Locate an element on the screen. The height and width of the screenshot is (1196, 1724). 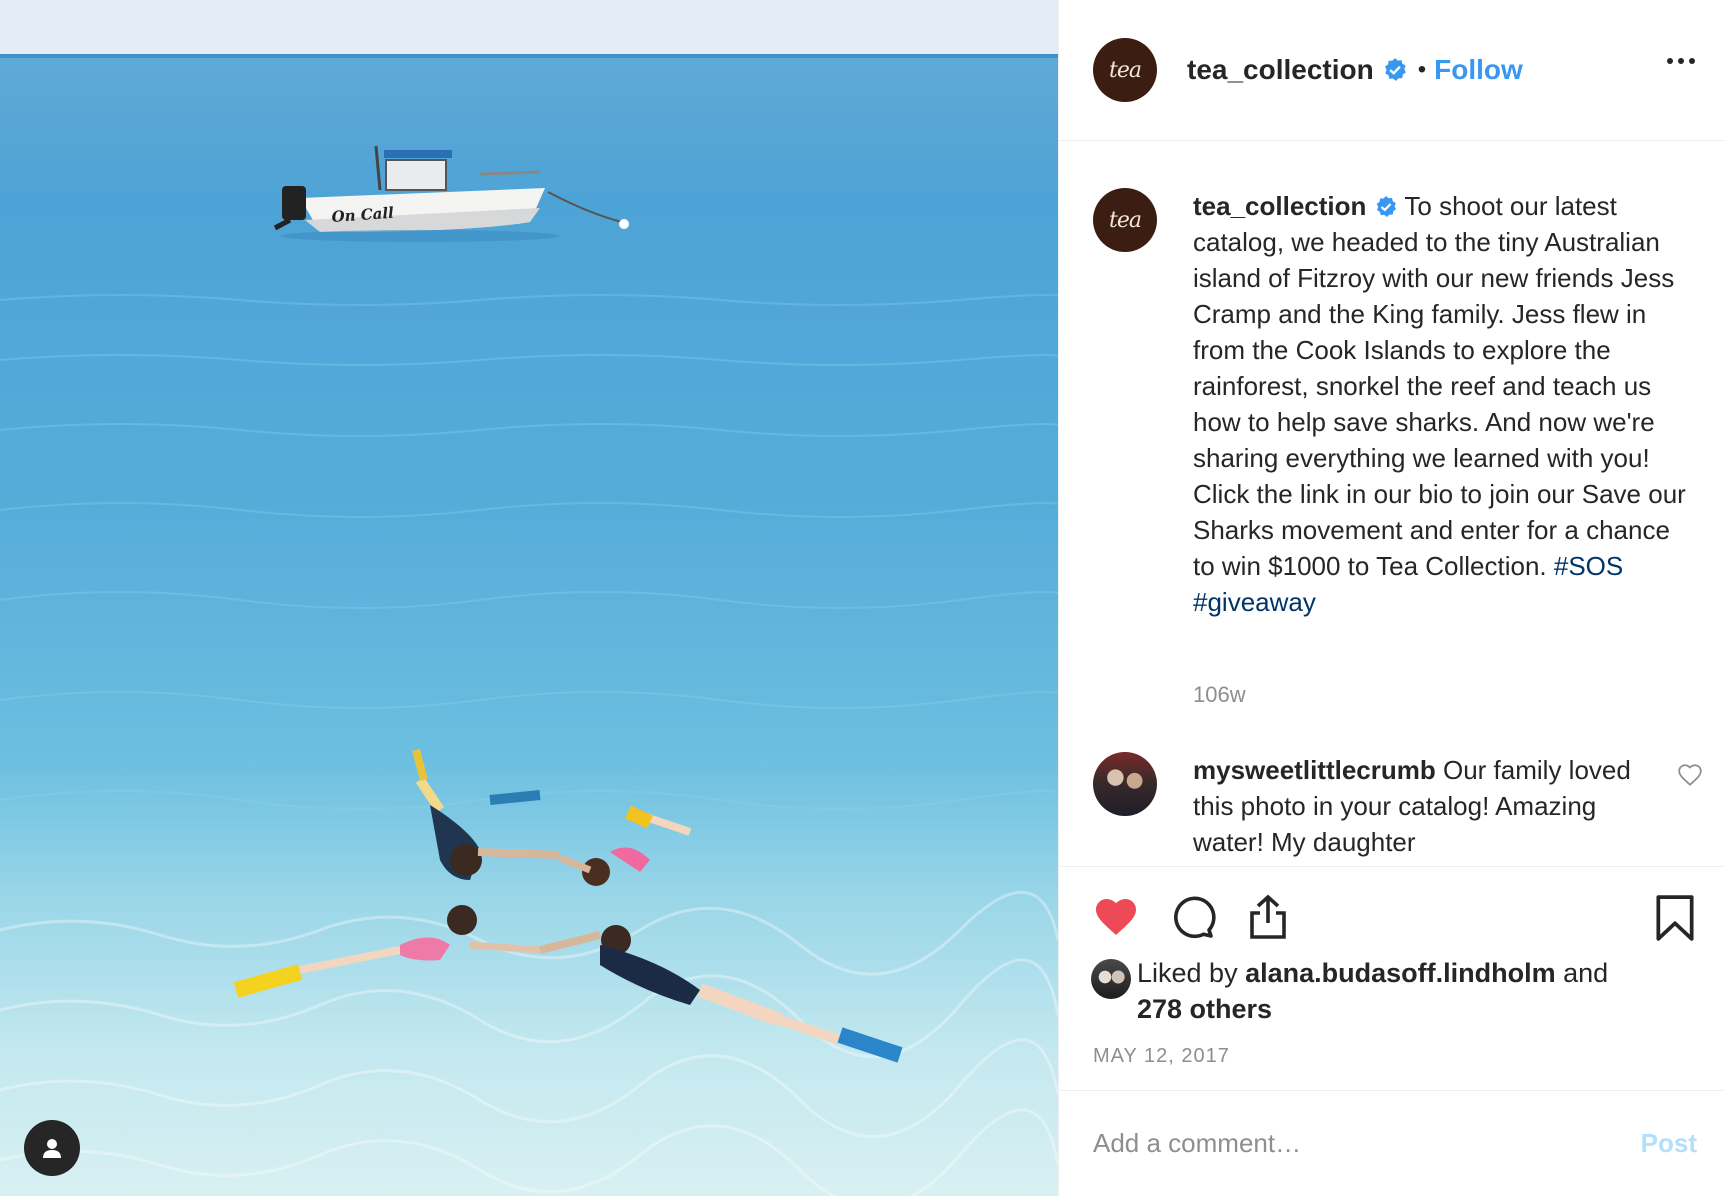
comment-button is located at coordinates (1192, 919).